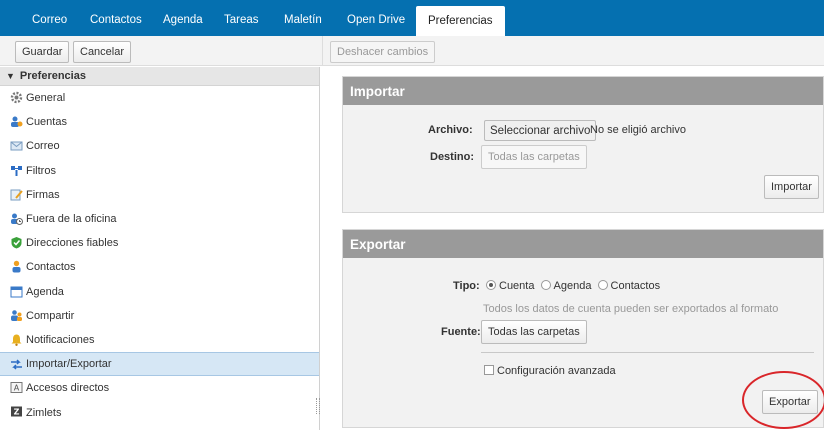 Image resolution: width=824 pixels, height=430 pixels. What do you see at coordinates (43, 146) in the screenshot?
I see `sidebar-item-label: Correo` at bounding box center [43, 146].